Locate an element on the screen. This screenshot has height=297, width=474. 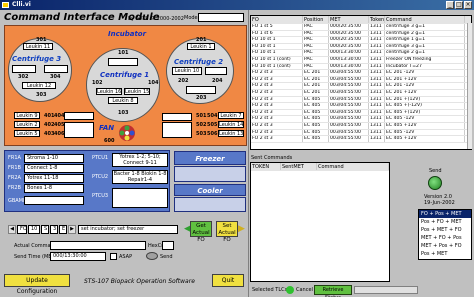
list-item: Pos + MET + FO is located at coordinates (445, 230).